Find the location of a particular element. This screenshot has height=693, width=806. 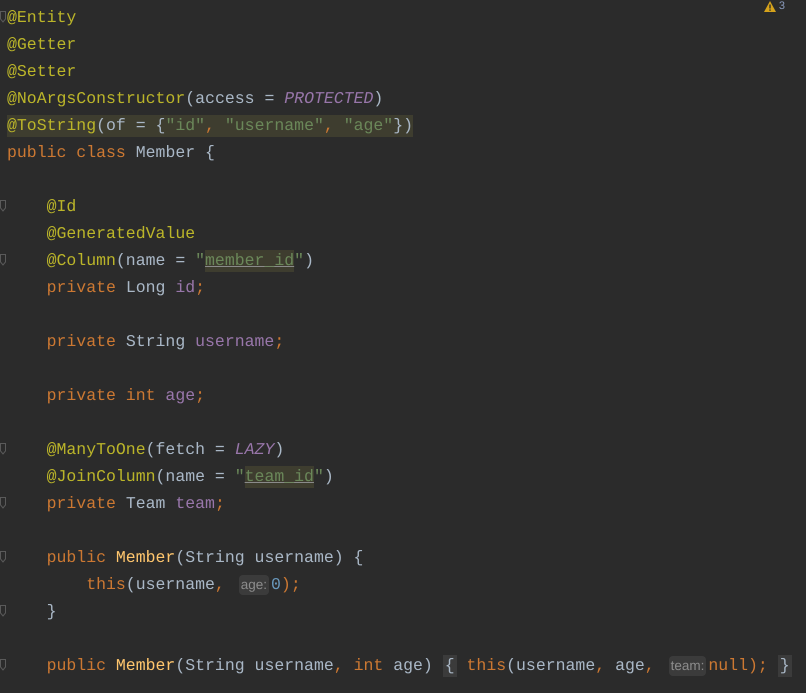

code-text: Long is located at coordinates (146, 287).